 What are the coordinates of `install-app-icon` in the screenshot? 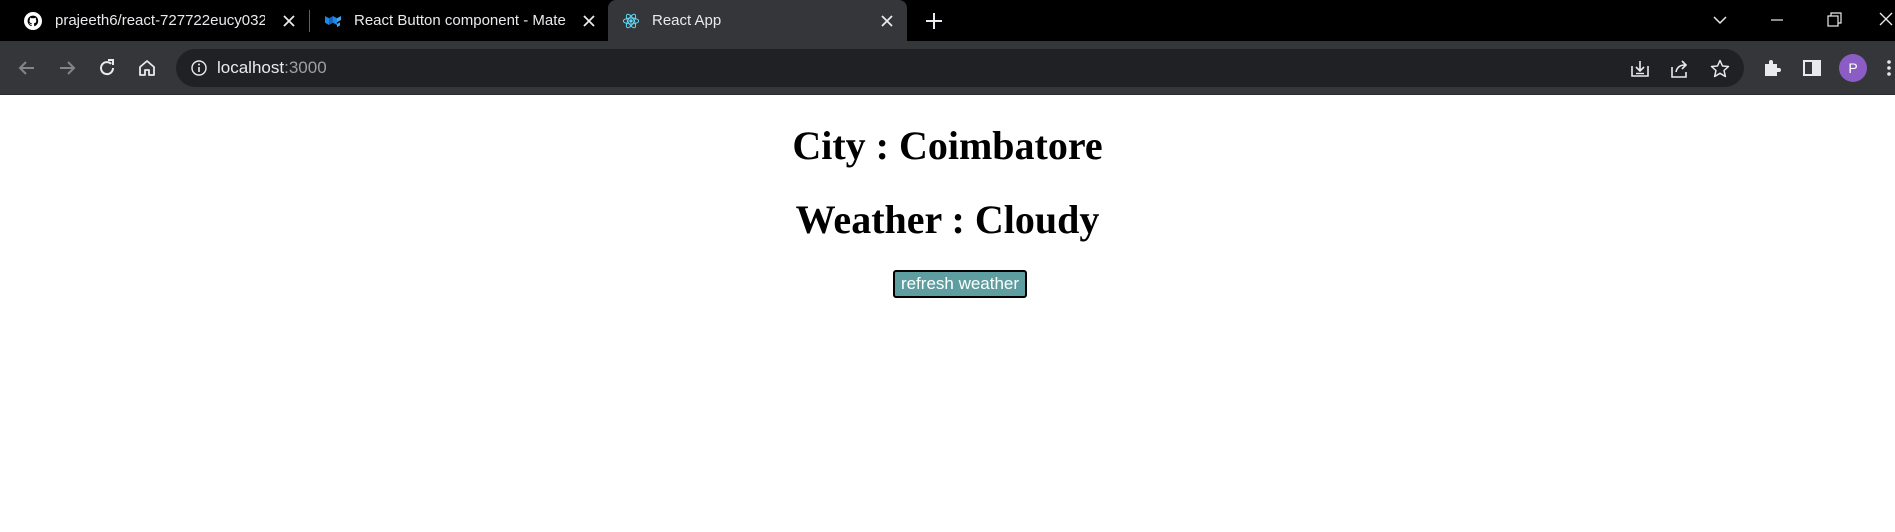 It's located at (1640, 69).